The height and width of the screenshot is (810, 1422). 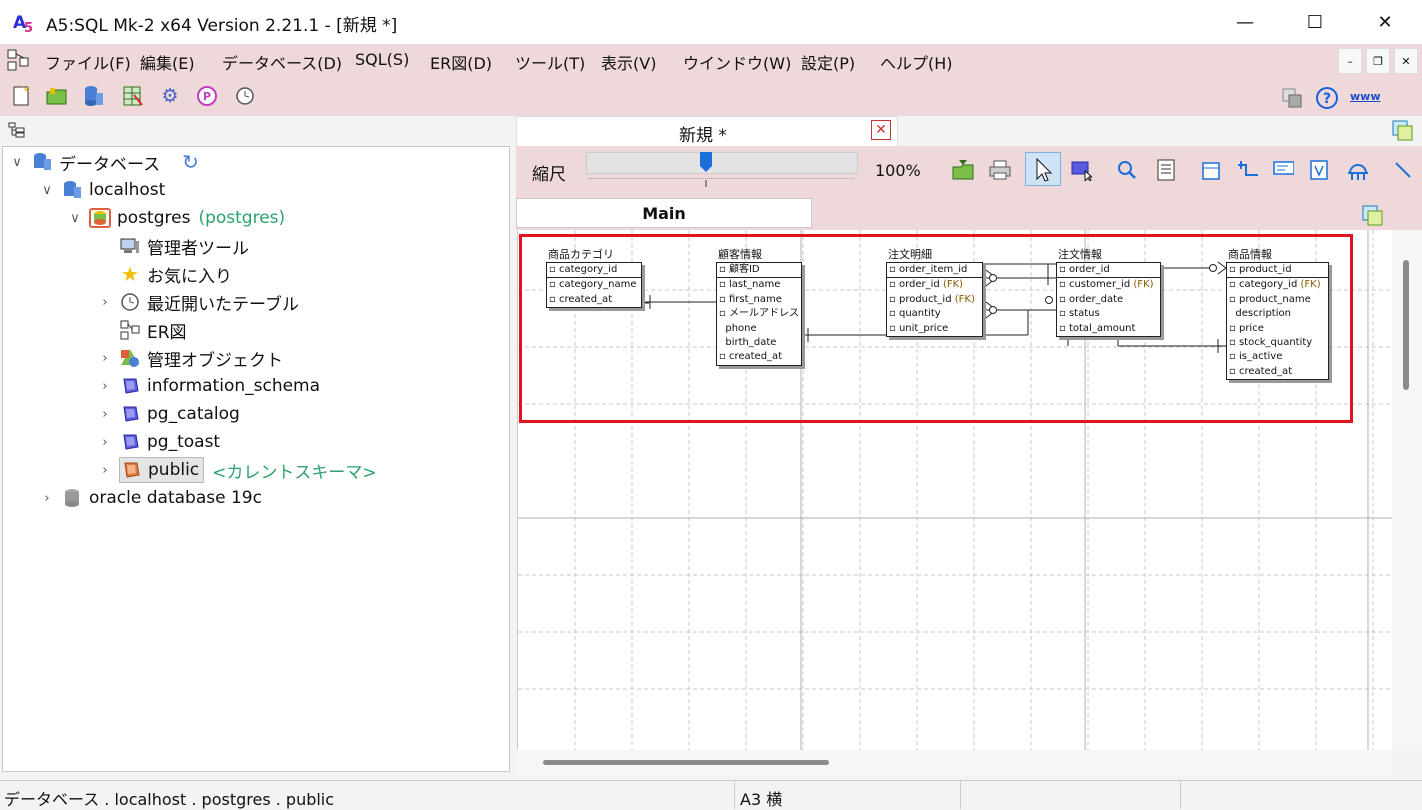 I want to click on tree-item-admin-objects: › 管理オブジェクト, so click(x=190, y=358).